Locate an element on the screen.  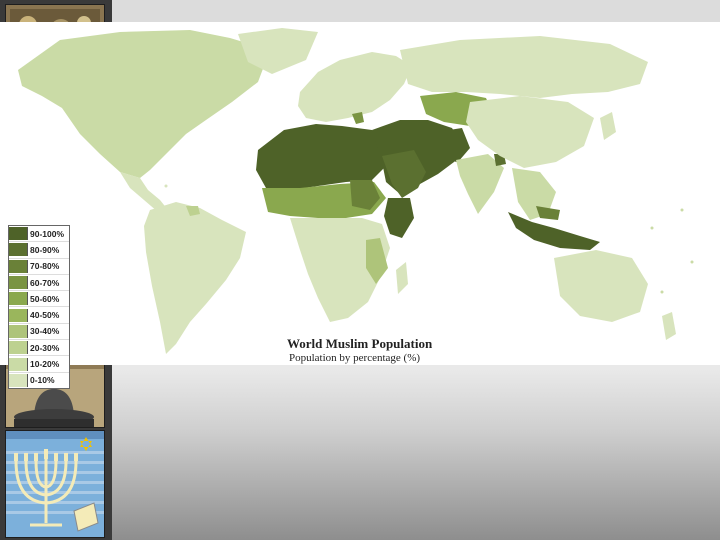
legend-item: 60-70% is located at coordinates (39, 283).